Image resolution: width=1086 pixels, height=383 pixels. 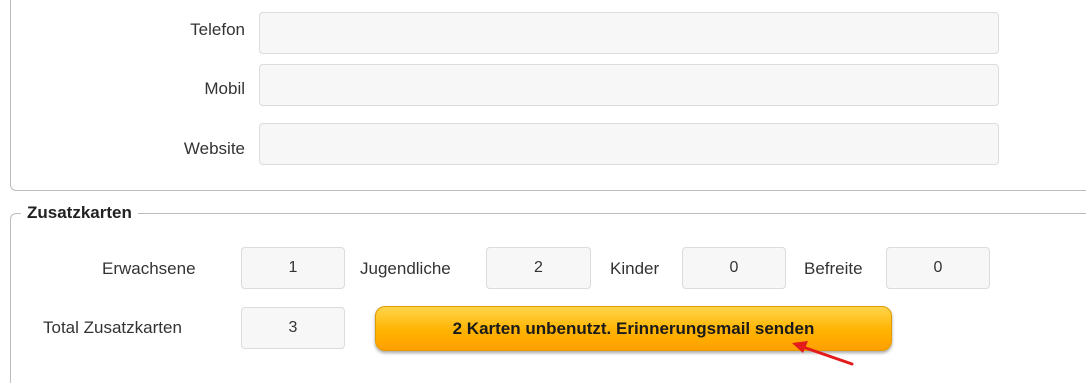 What do you see at coordinates (149, 268) in the screenshot?
I see `adults-label: Erwachsene` at bounding box center [149, 268].